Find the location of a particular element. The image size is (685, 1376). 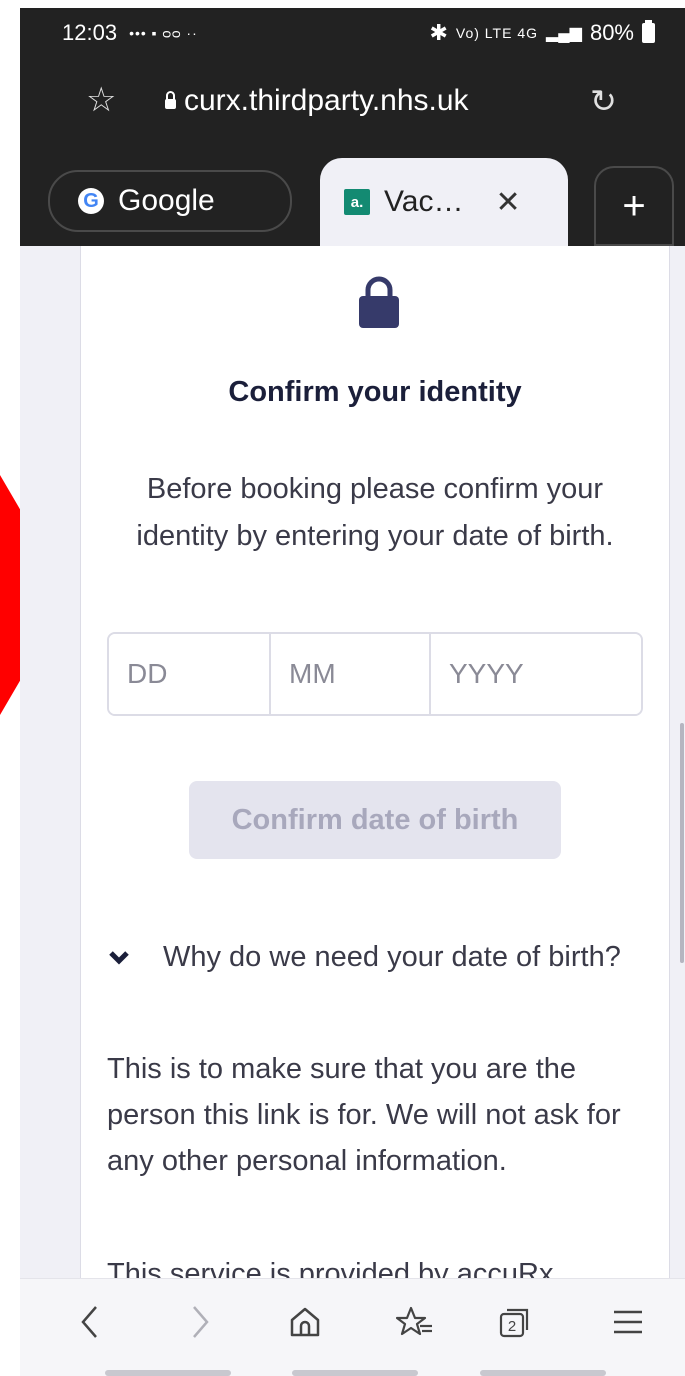

secure-lock-icon is located at coordinates (170, 100).